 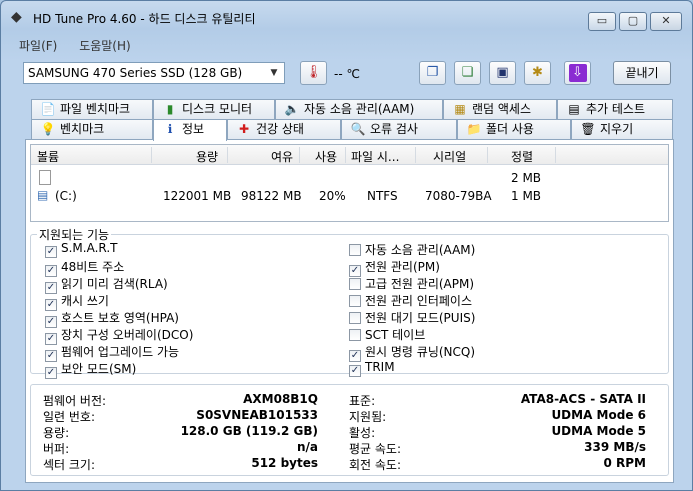 I want to click on close-button: ✕, so click(x=666, y=21).